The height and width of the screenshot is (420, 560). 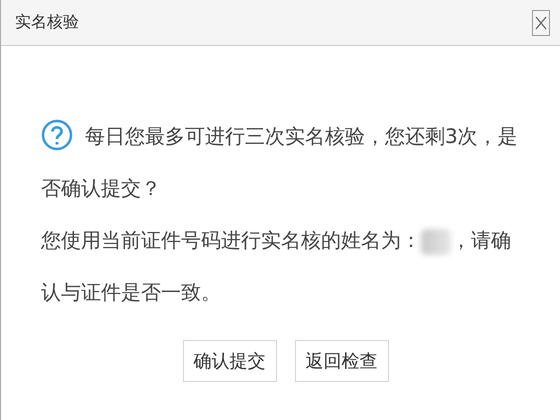 I want to click on help-icon, so click(x=57, y=134).